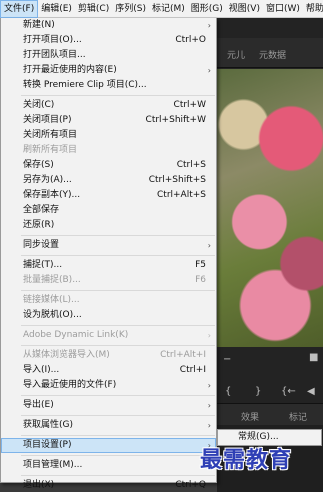 This screenshot has height=492, width=323. What do you see at coordinates (250, 416) in the screenshot?
I see `tab-effects: 效果` at bounding box center [250, 416].